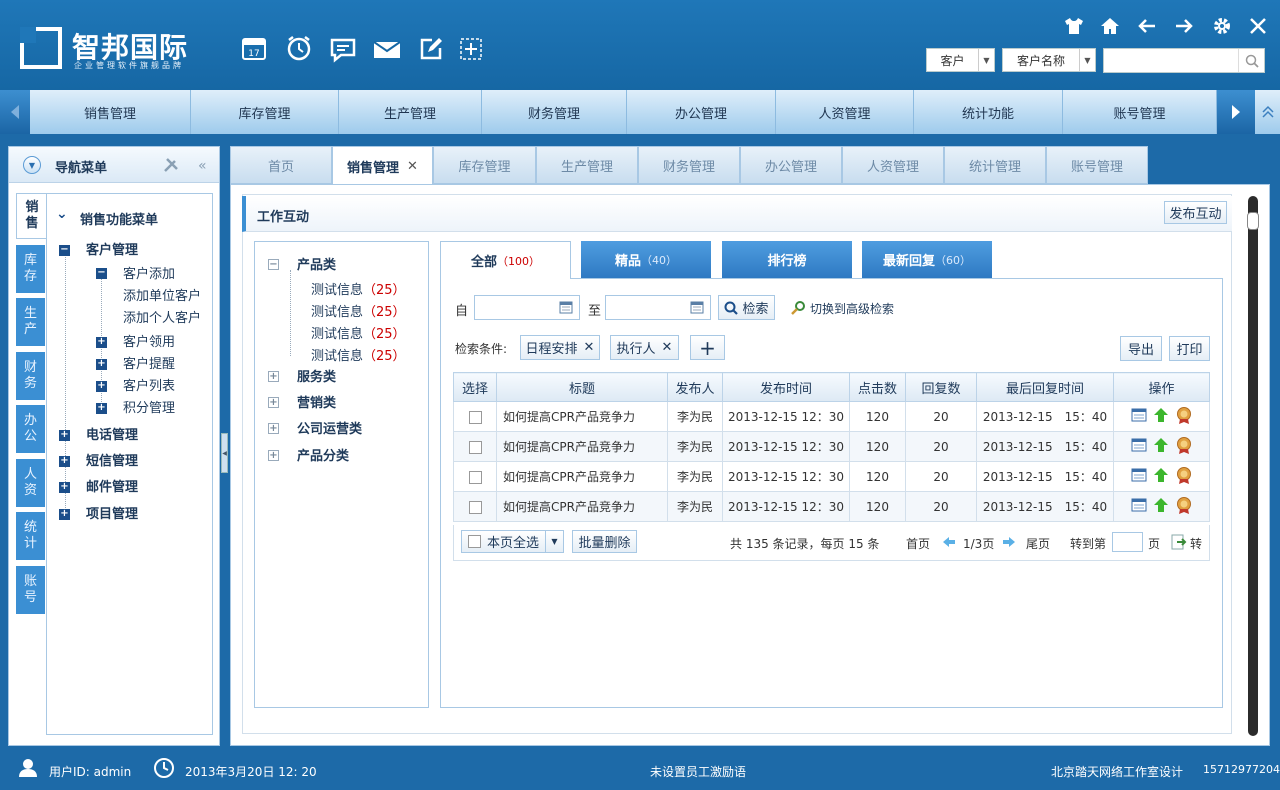 The image size is (1280, 790). Describe the element at coordinates (852, 308) in the screenshot. I see `advanced-search-link: 切换到高级检索` at that location.